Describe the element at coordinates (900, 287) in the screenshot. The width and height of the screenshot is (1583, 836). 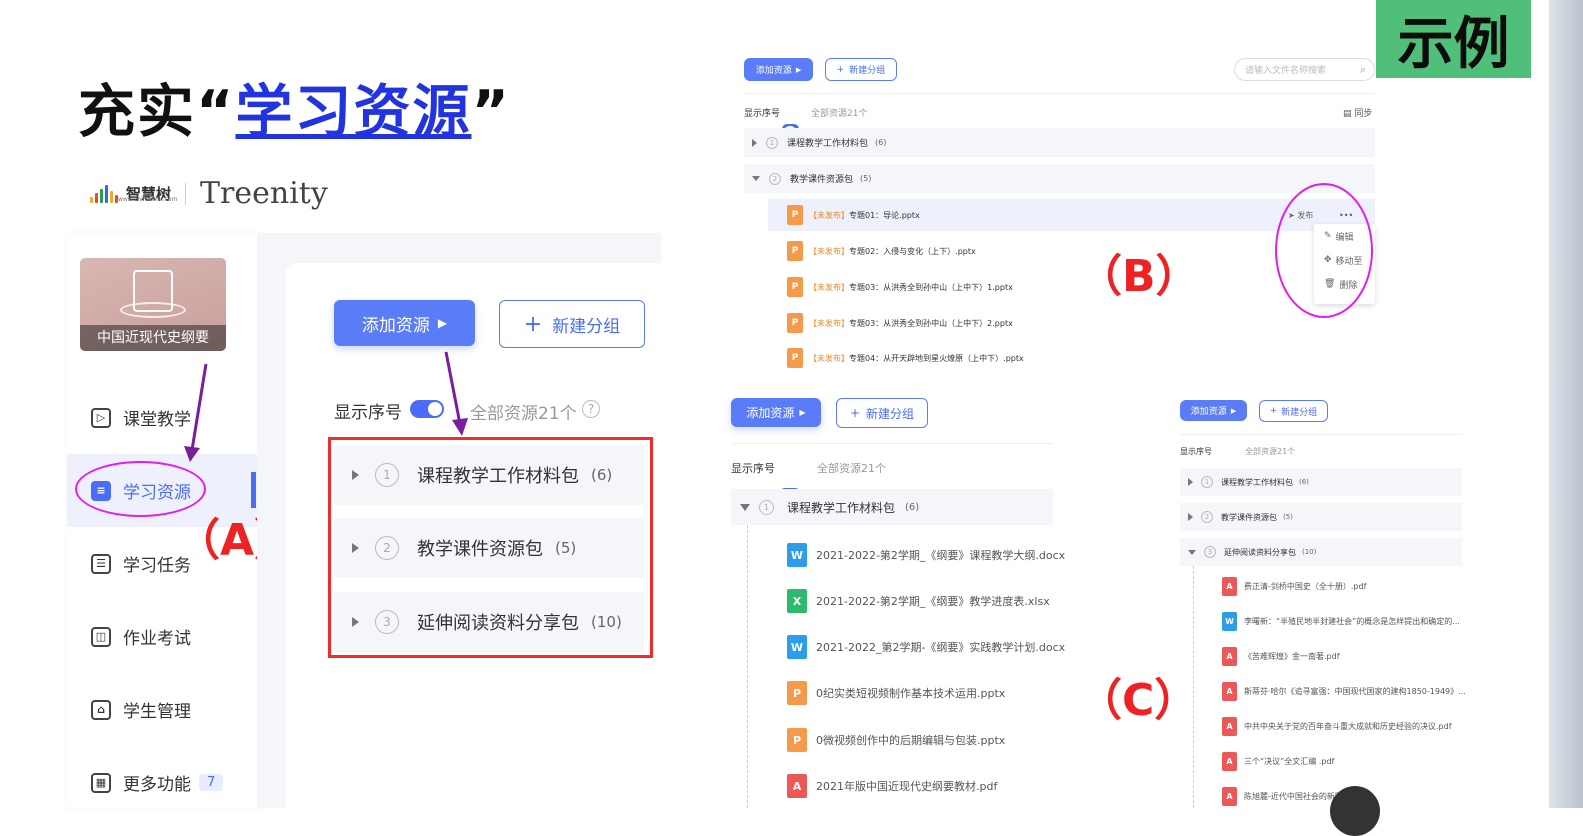
I see `b-file-3: P 【未发布】 专题03：从洪秀全到孙中山（上中下）1.pptx` at that location.